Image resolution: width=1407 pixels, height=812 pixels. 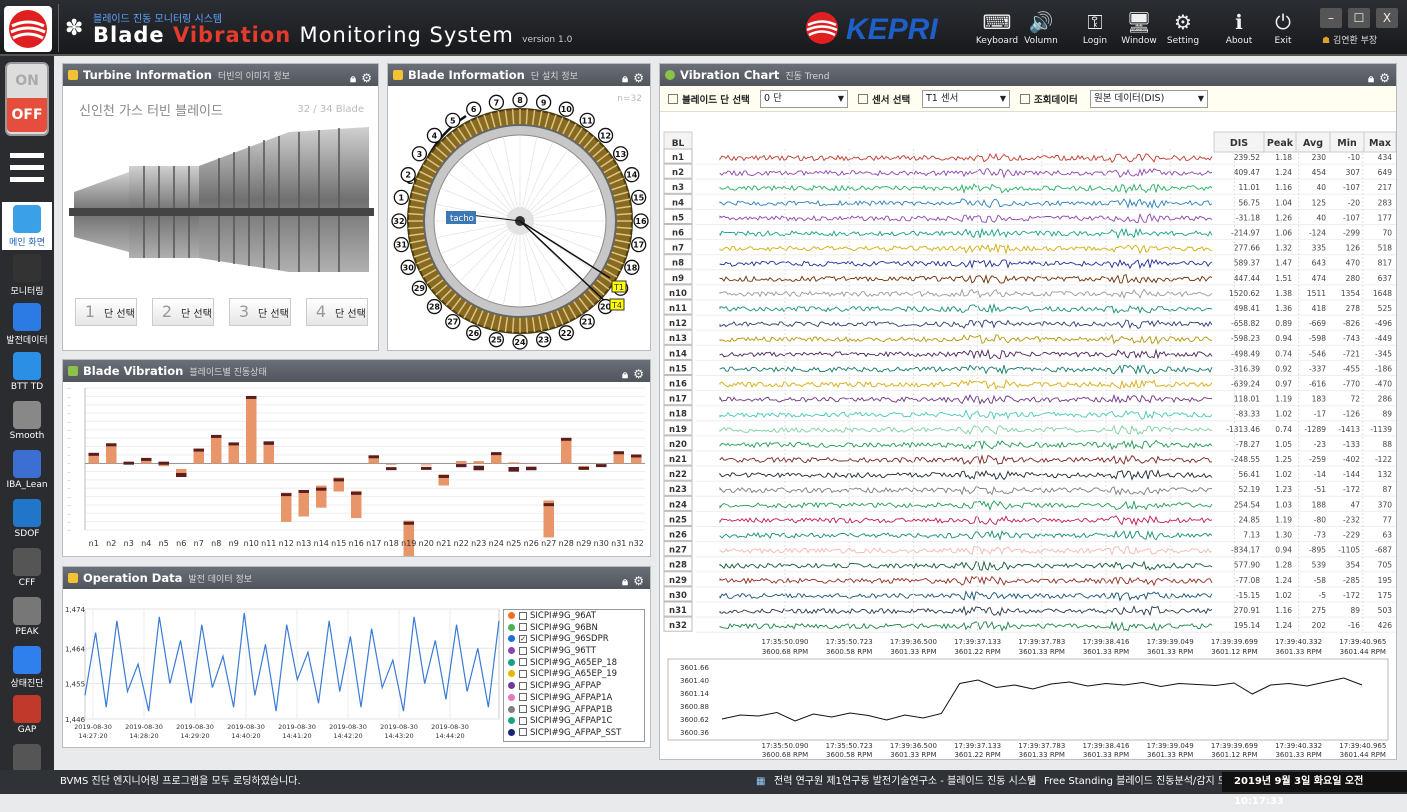 I want to click on panel-subtitle: 진동 Trend, so click(x=807, y=77).